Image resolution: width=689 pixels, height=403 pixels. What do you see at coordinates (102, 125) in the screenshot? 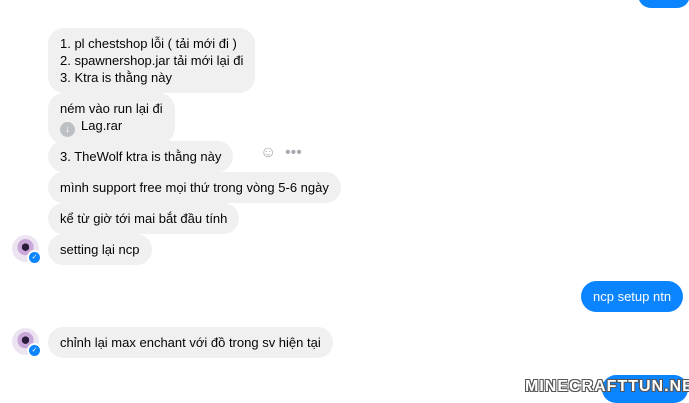
I see `attachment-name: Lag.rar` at bounding box center [102, 125].